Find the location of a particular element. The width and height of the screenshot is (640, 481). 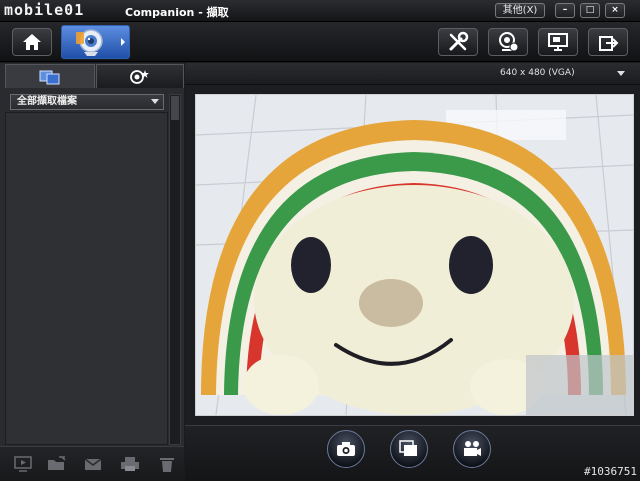

open-folder-icon is located at coordinates (57, 463).